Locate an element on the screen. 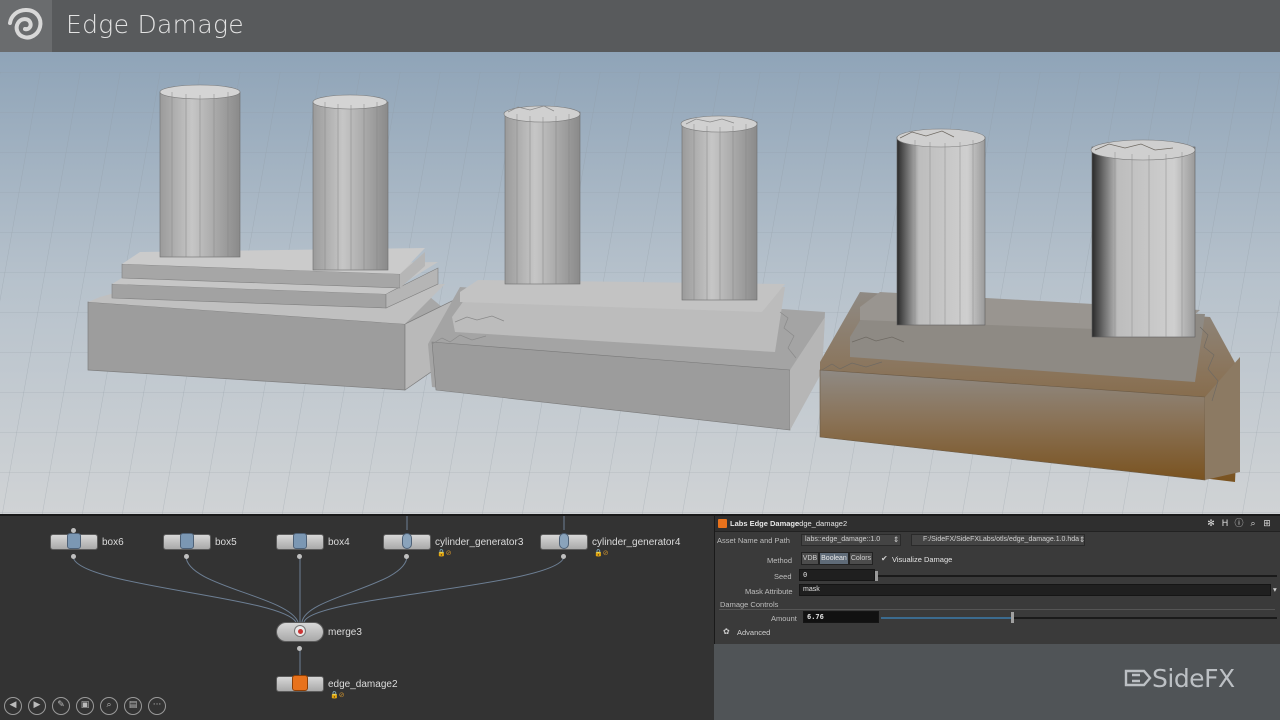 The height and width of the screenshot is (720, 1280). advanced-toggle-icon: ✿ is located at coordinates (726, 631).